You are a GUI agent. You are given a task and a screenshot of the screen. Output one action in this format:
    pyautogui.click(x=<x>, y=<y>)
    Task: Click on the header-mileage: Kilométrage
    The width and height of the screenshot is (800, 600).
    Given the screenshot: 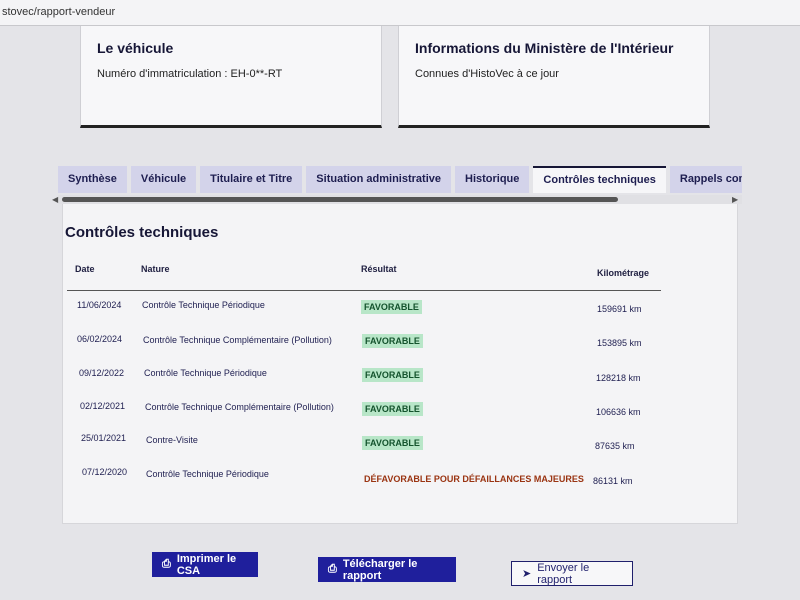 What is the action you would take?
    pyautogui.click(x=623, y=273)
    